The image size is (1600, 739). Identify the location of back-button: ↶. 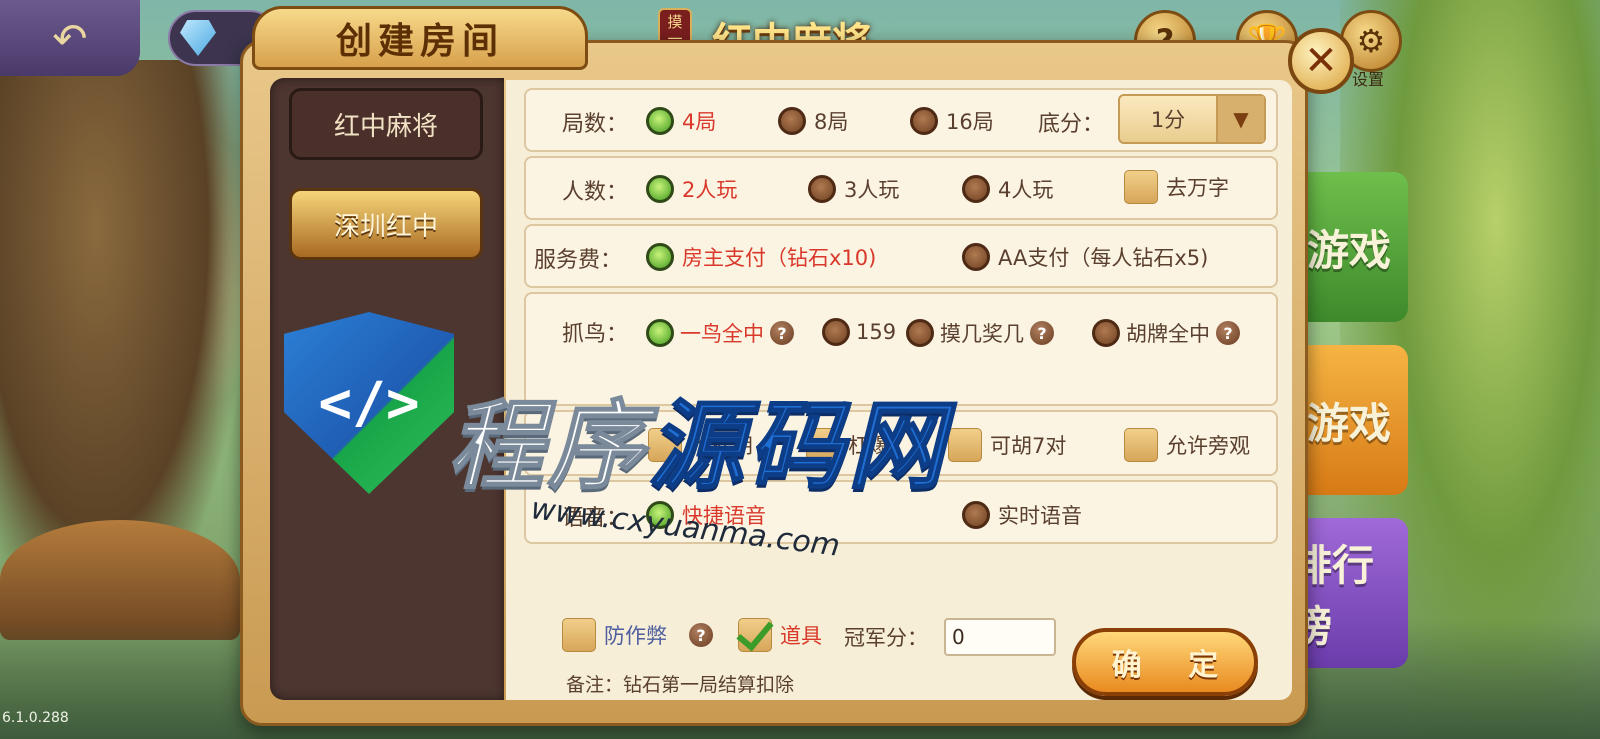
(70, 38).